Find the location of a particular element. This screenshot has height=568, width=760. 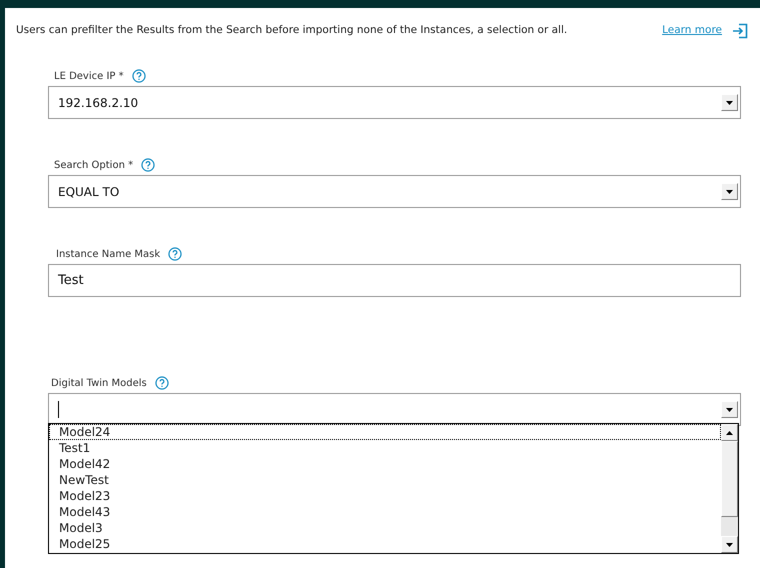

scroll-thumb is located at coordinates (729, 479).